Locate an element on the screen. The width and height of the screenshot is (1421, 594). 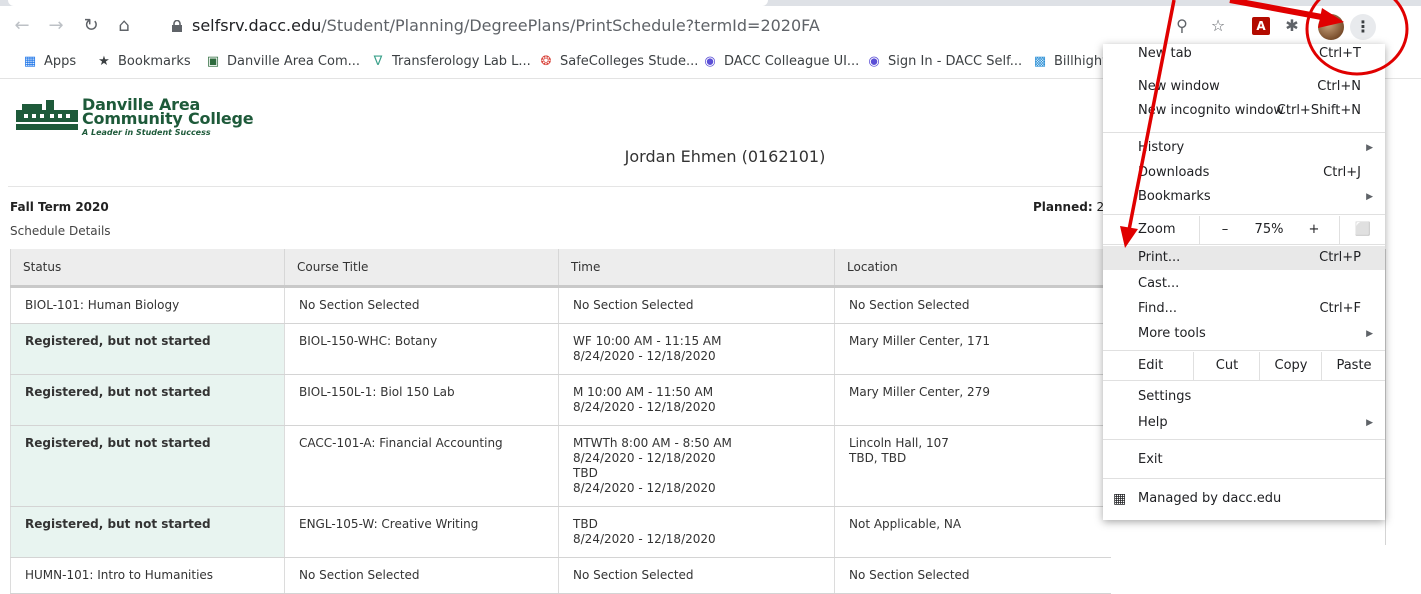
zoom-value: 75% is located at coordinates (1269, 229).